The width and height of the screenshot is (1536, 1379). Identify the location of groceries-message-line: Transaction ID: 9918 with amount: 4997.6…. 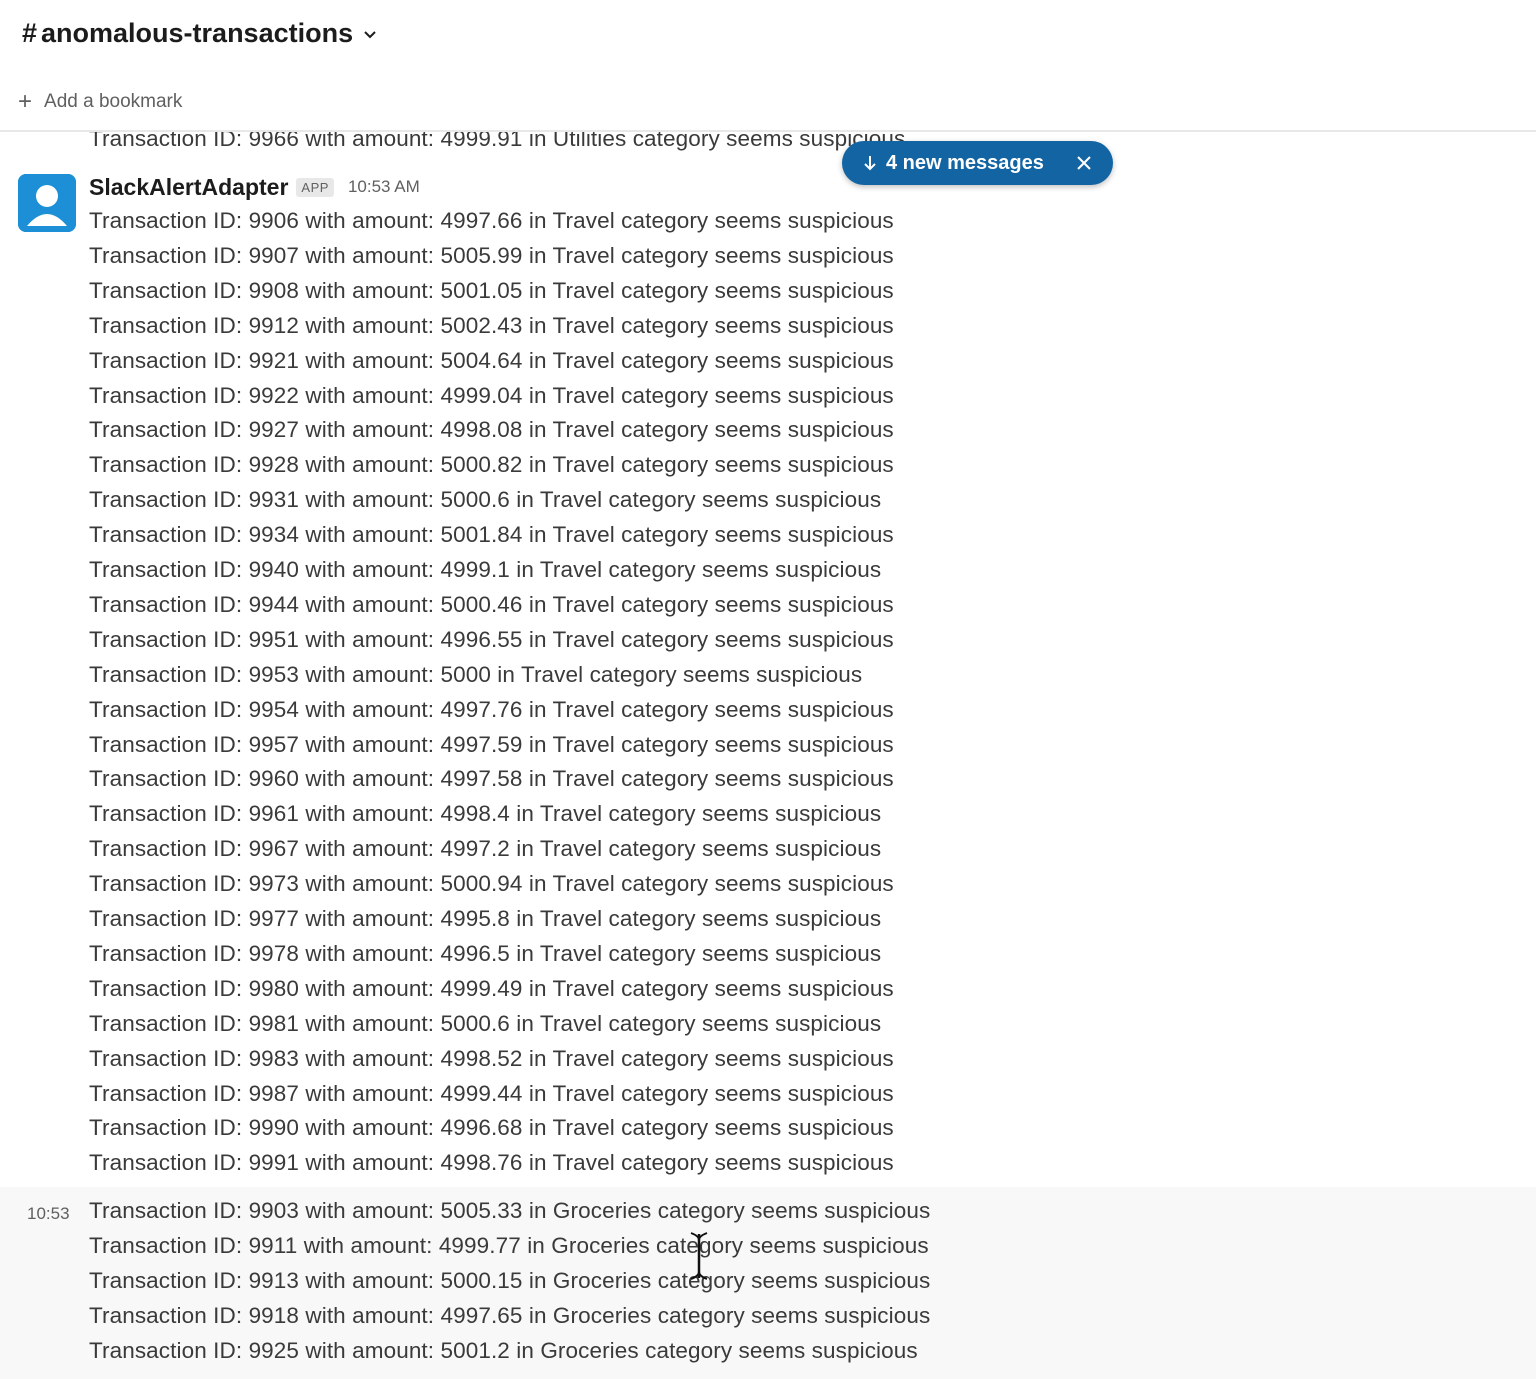
(510, 1315).